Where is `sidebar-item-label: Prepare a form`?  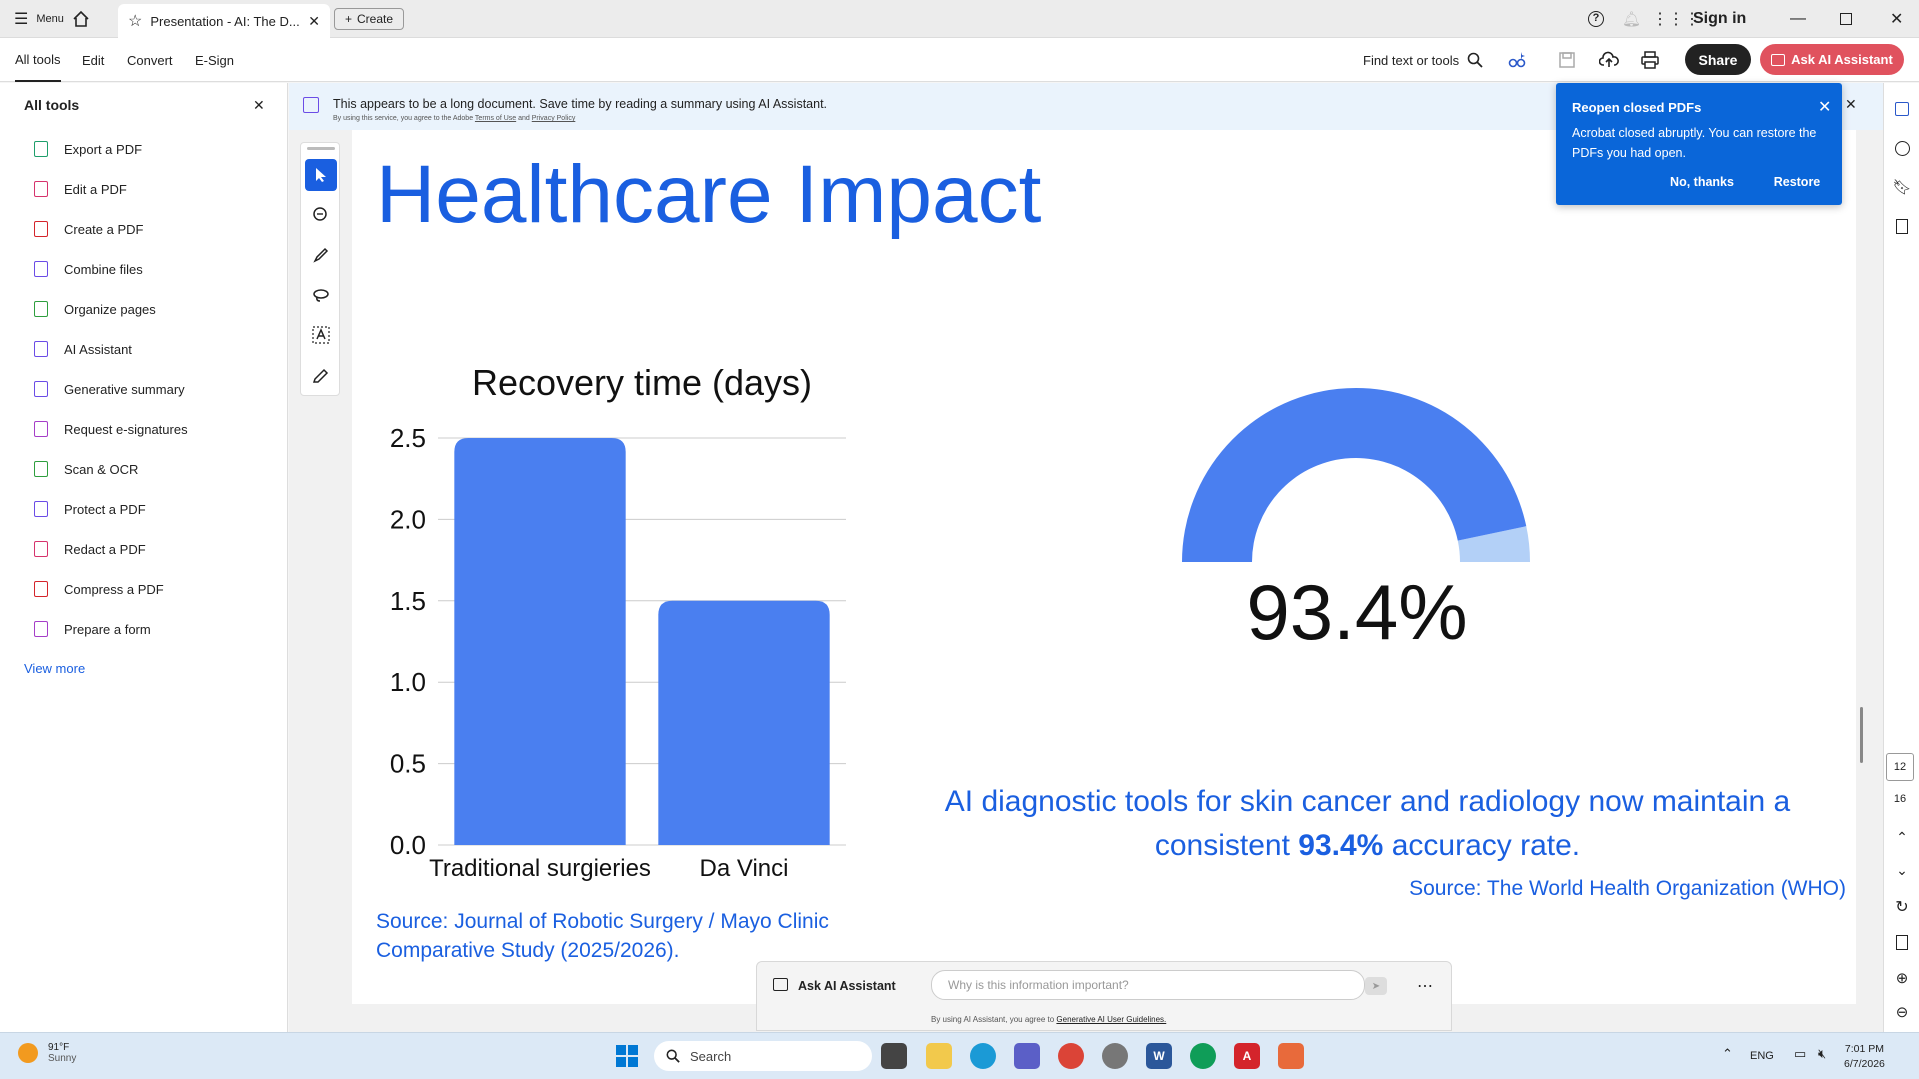
sidebar-item-label: Prepare a form is located at coordinates (107, 629).